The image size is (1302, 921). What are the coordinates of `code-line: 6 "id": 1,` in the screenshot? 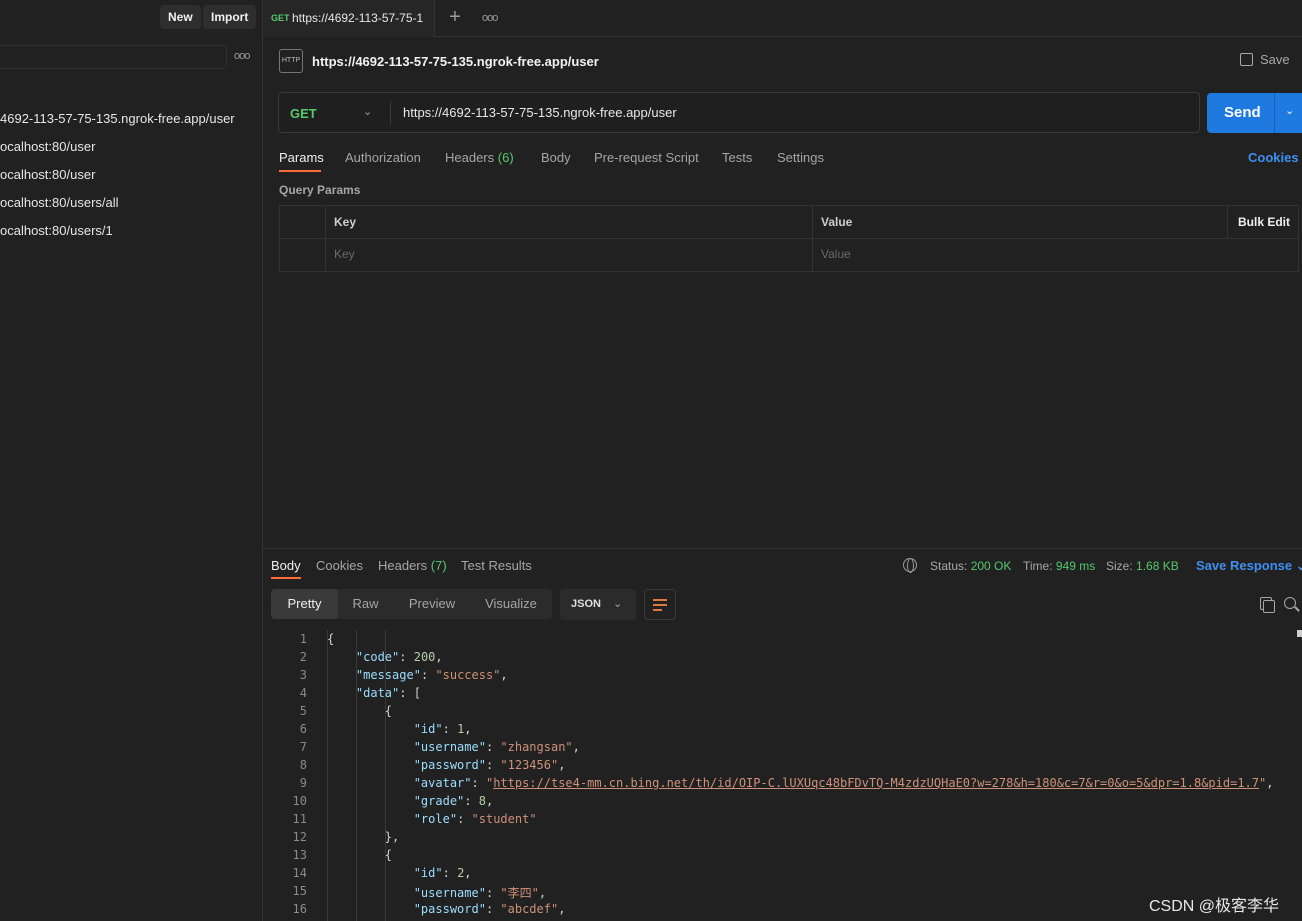 It's located at (782, 731).